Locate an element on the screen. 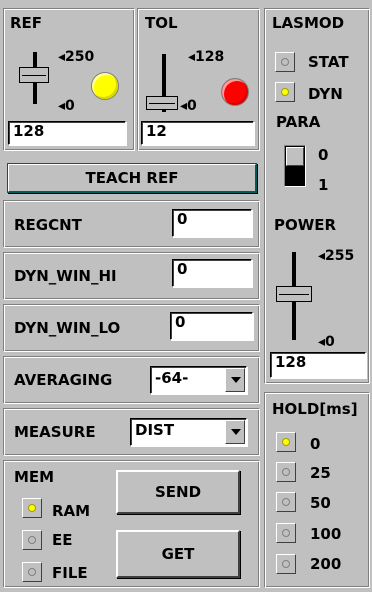 The height and width of the screenshot is (592, 372). averaging-select: -64- is located at coordinates (198, 380).